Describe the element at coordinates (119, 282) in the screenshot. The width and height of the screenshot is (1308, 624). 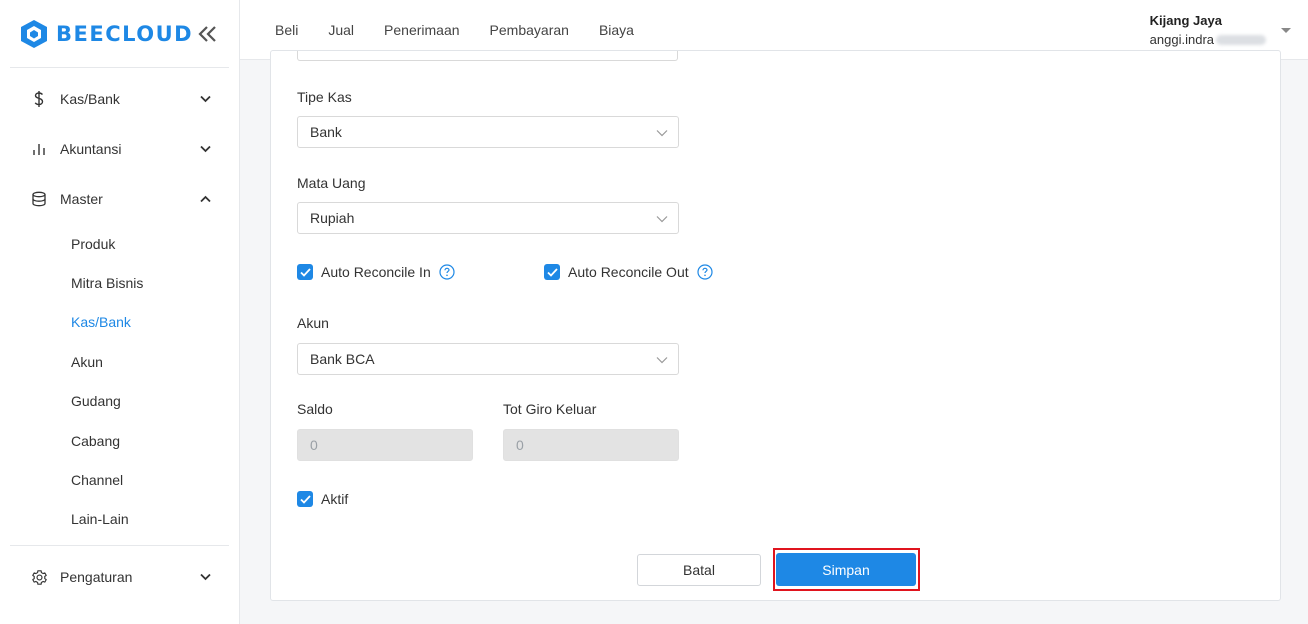
I see `sidebar-subitem-mitra-bisnis: Mitra Bisnis` at that location.